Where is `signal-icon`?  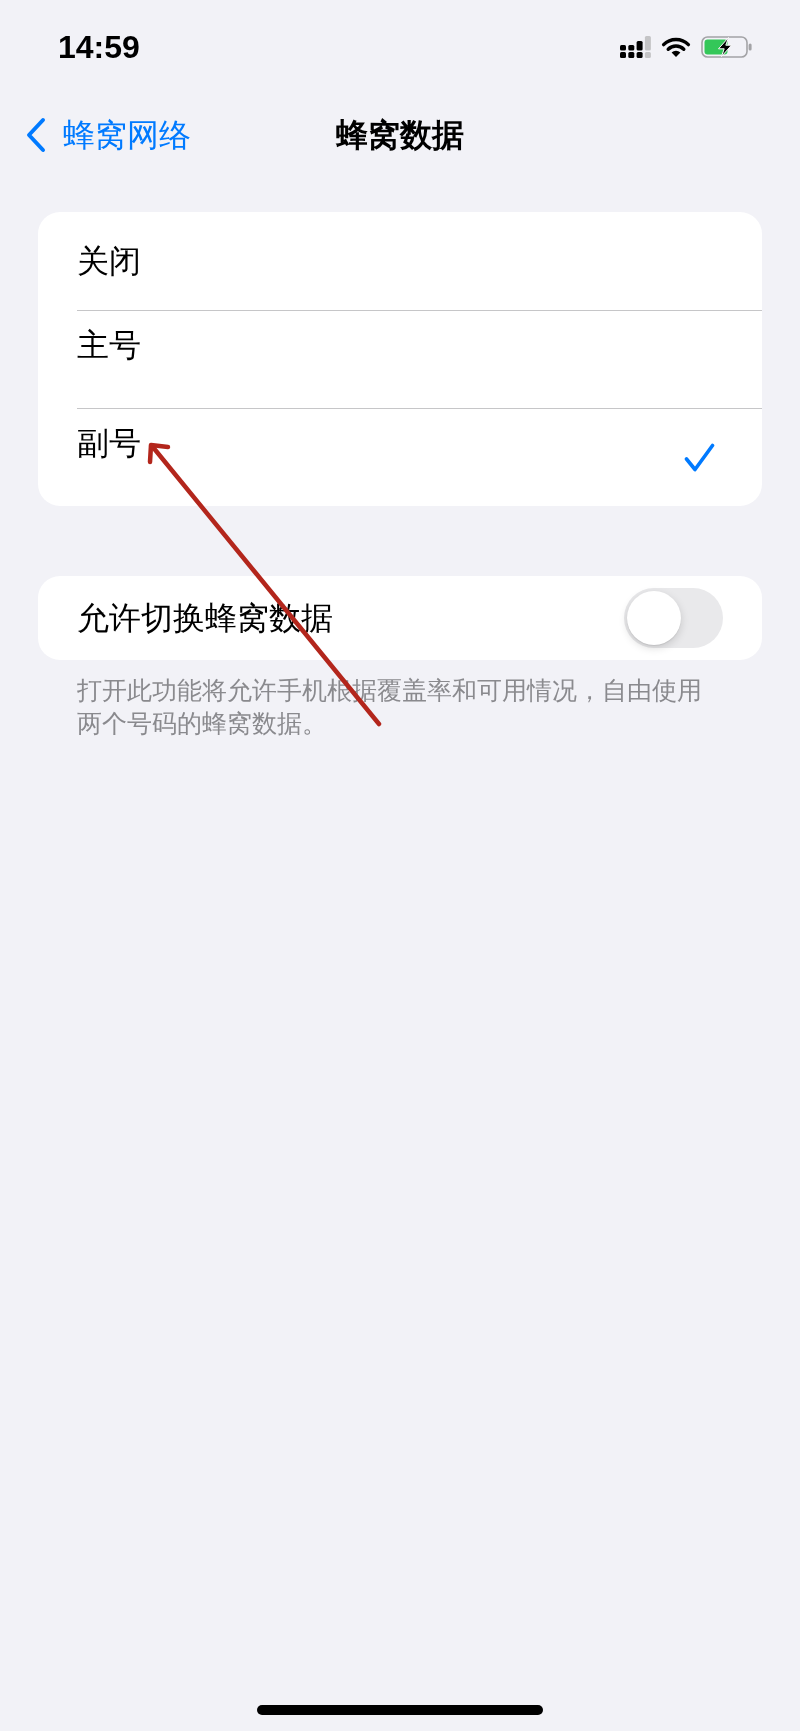
signal-icon is located at coordinates (635, 47).